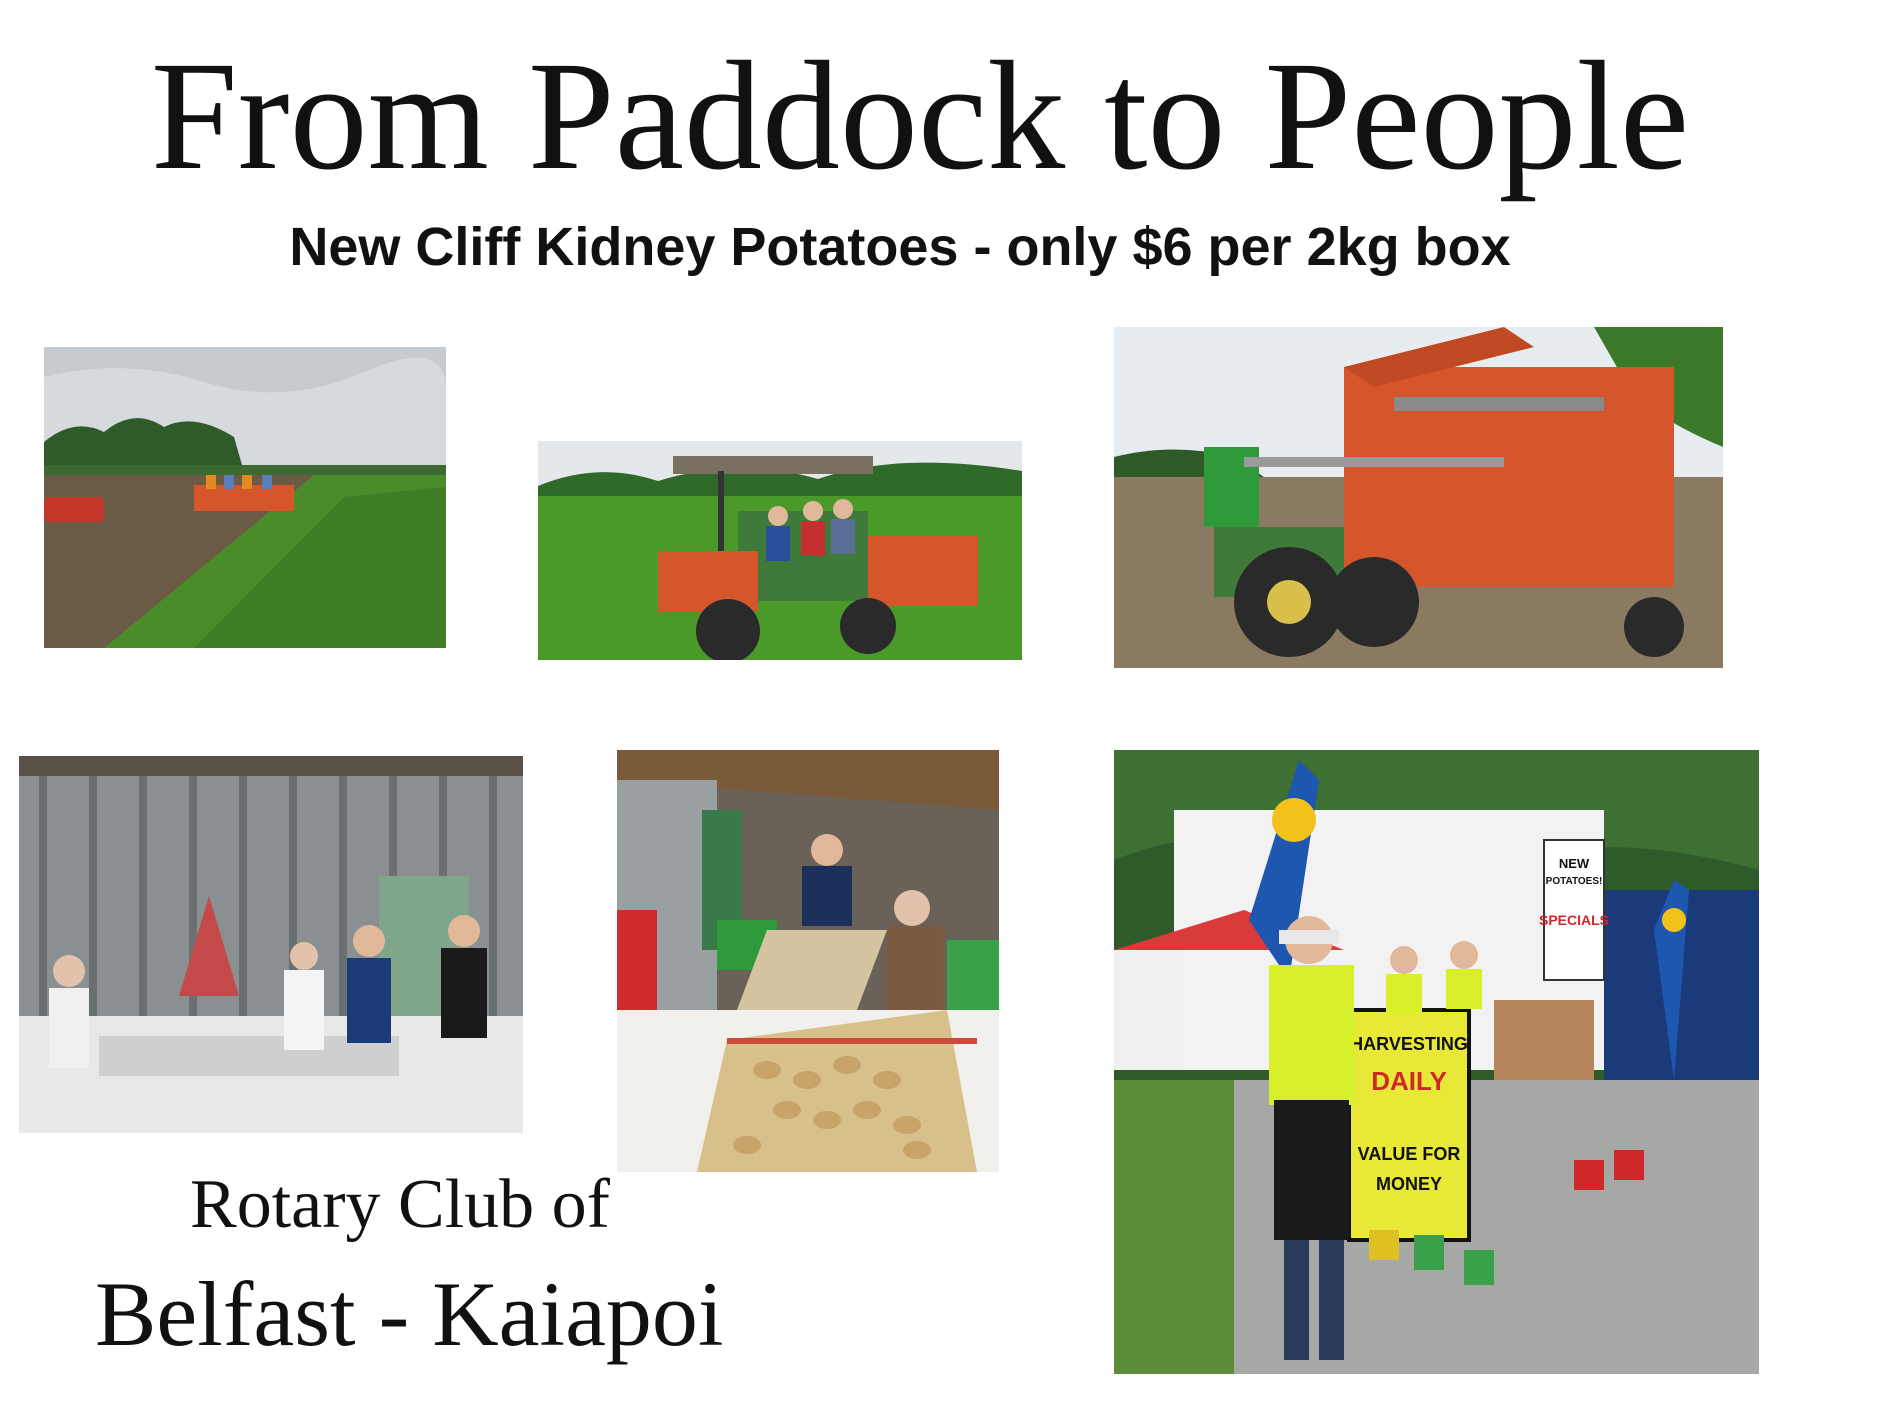  I want to click on photo-potato-harvester, so click(1418, 497).